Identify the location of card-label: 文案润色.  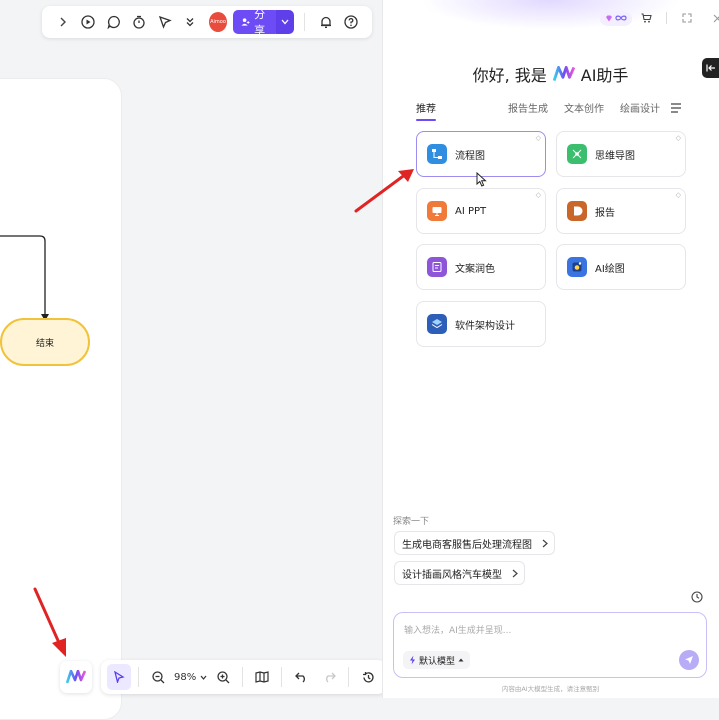
(475, 269).